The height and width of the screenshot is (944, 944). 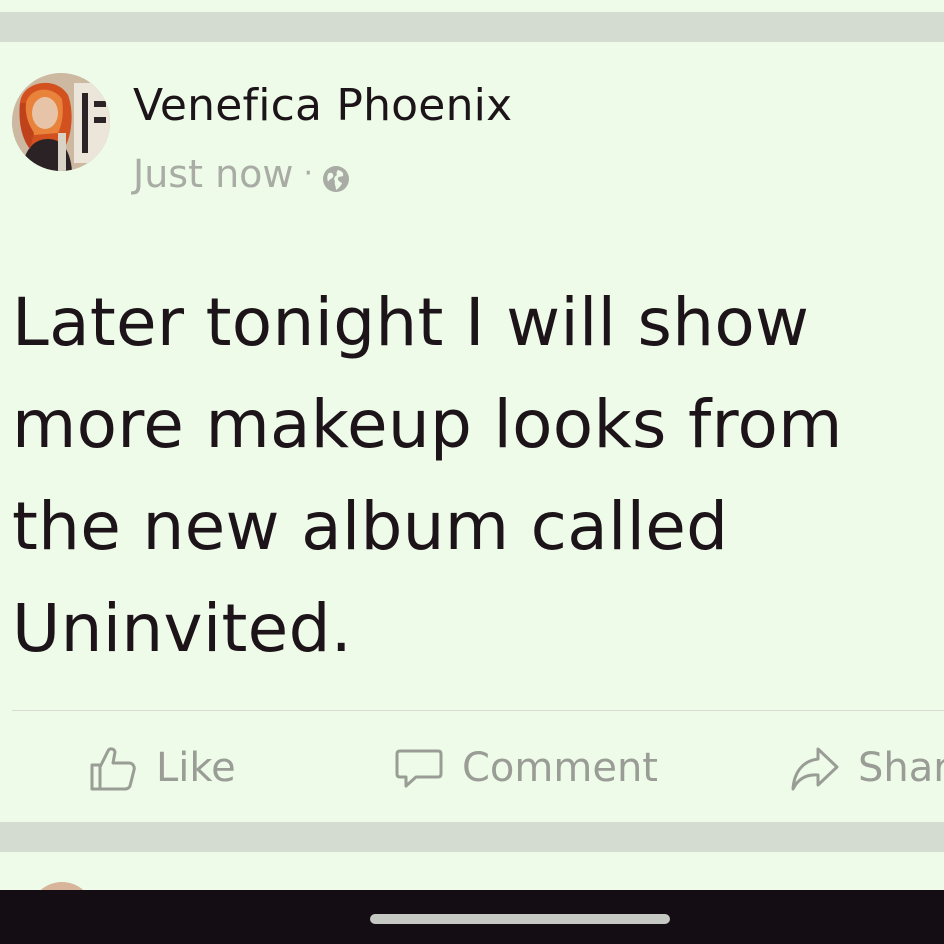 I want to click on globe-icon, so click(x=336, y=175).